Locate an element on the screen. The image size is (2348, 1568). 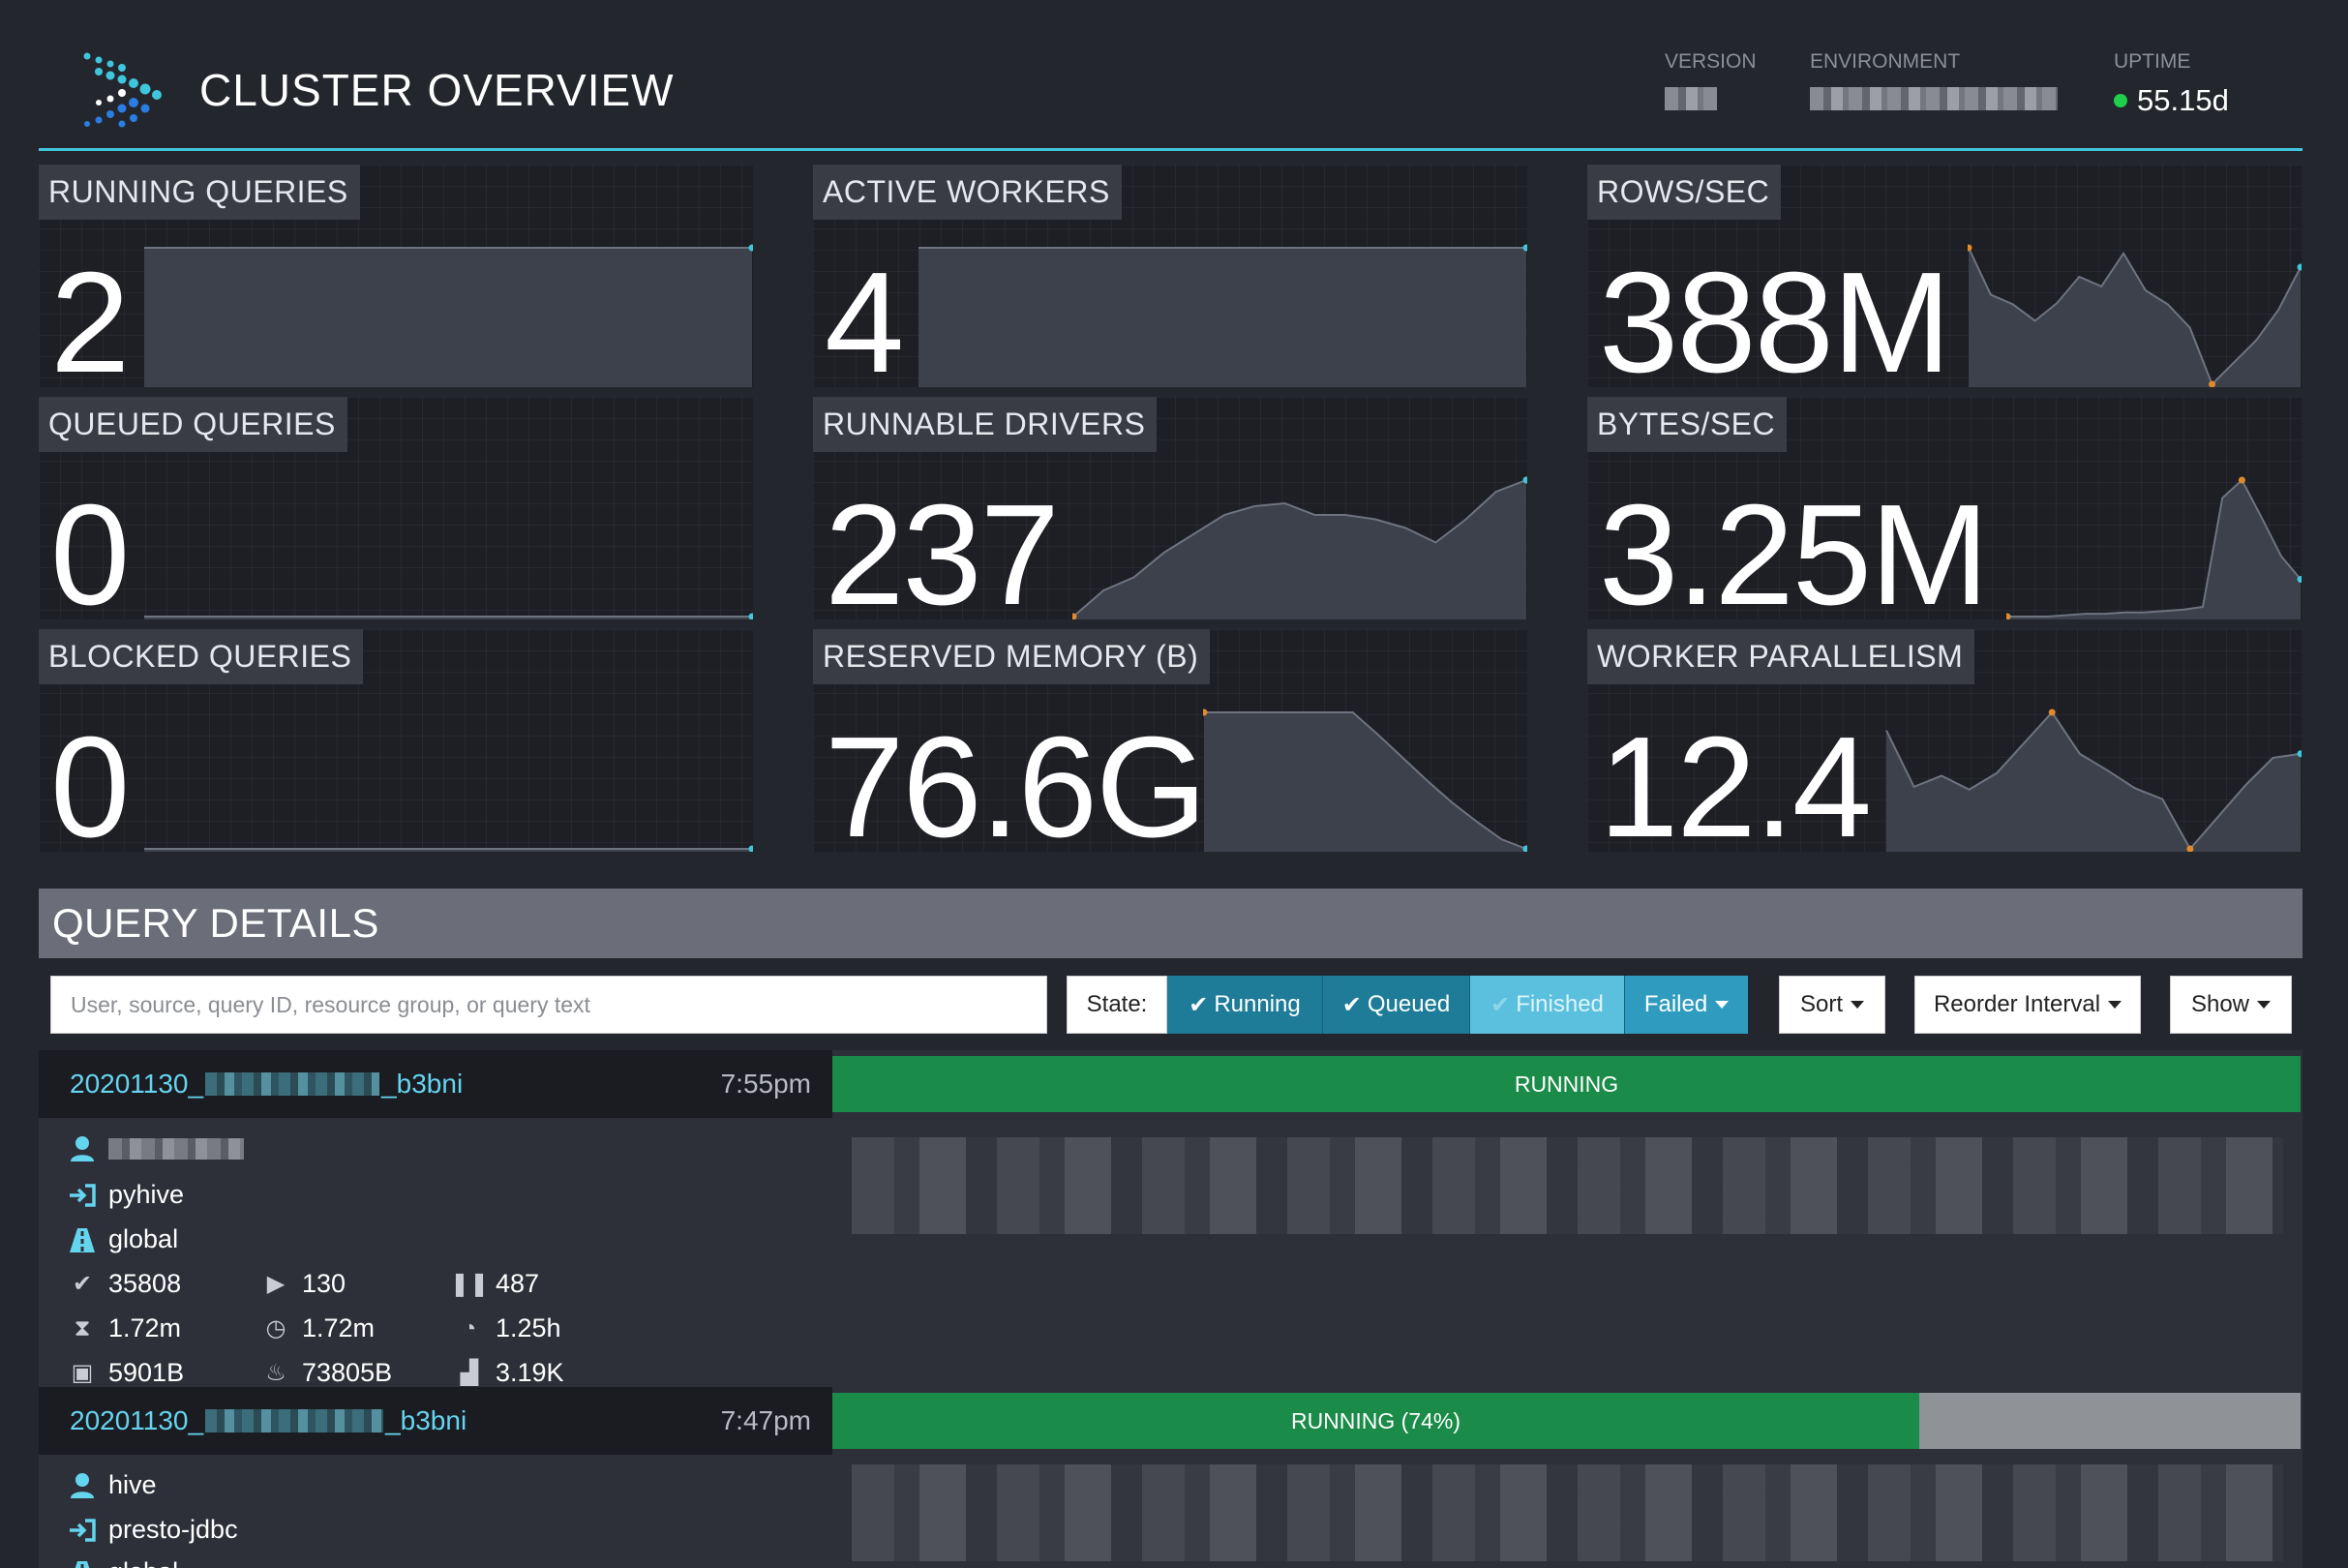
query-source: pyhive is located at coordinates (126, 1195).